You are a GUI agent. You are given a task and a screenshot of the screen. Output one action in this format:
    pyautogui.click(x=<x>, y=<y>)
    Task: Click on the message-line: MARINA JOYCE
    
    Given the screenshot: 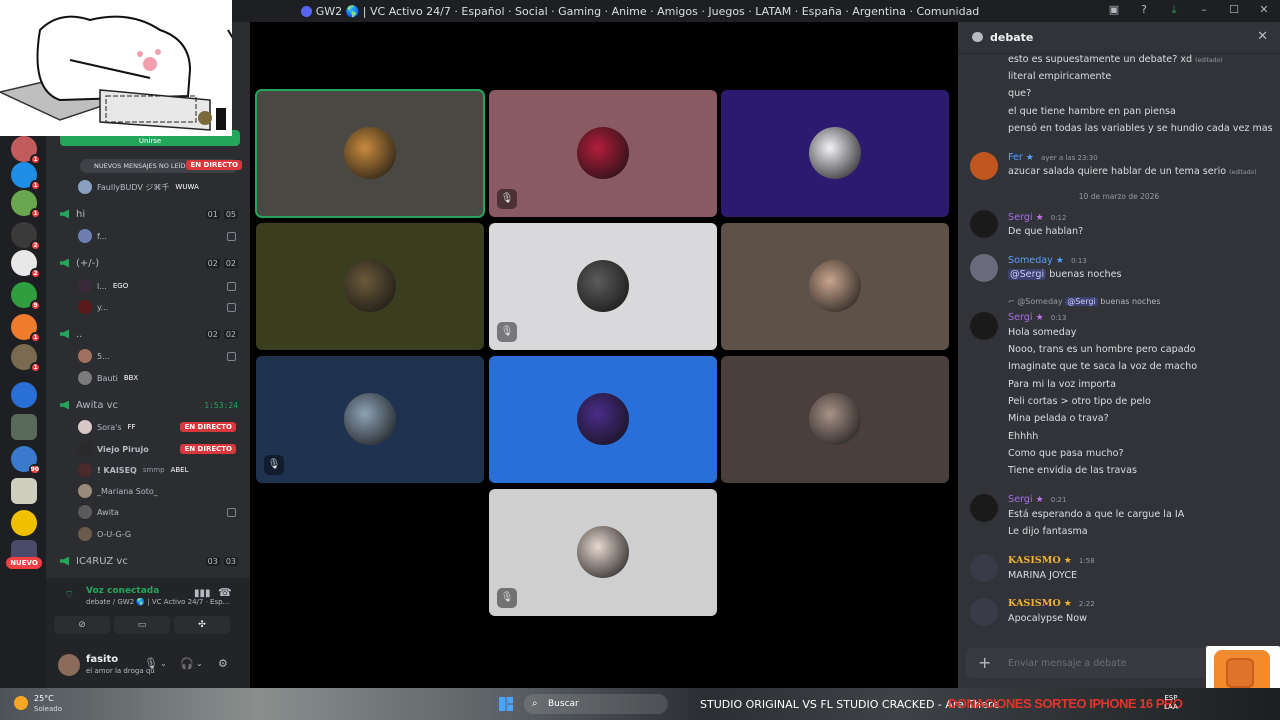 What is the action you would take?
    pyautogui.click(x=1043, y=575)
    